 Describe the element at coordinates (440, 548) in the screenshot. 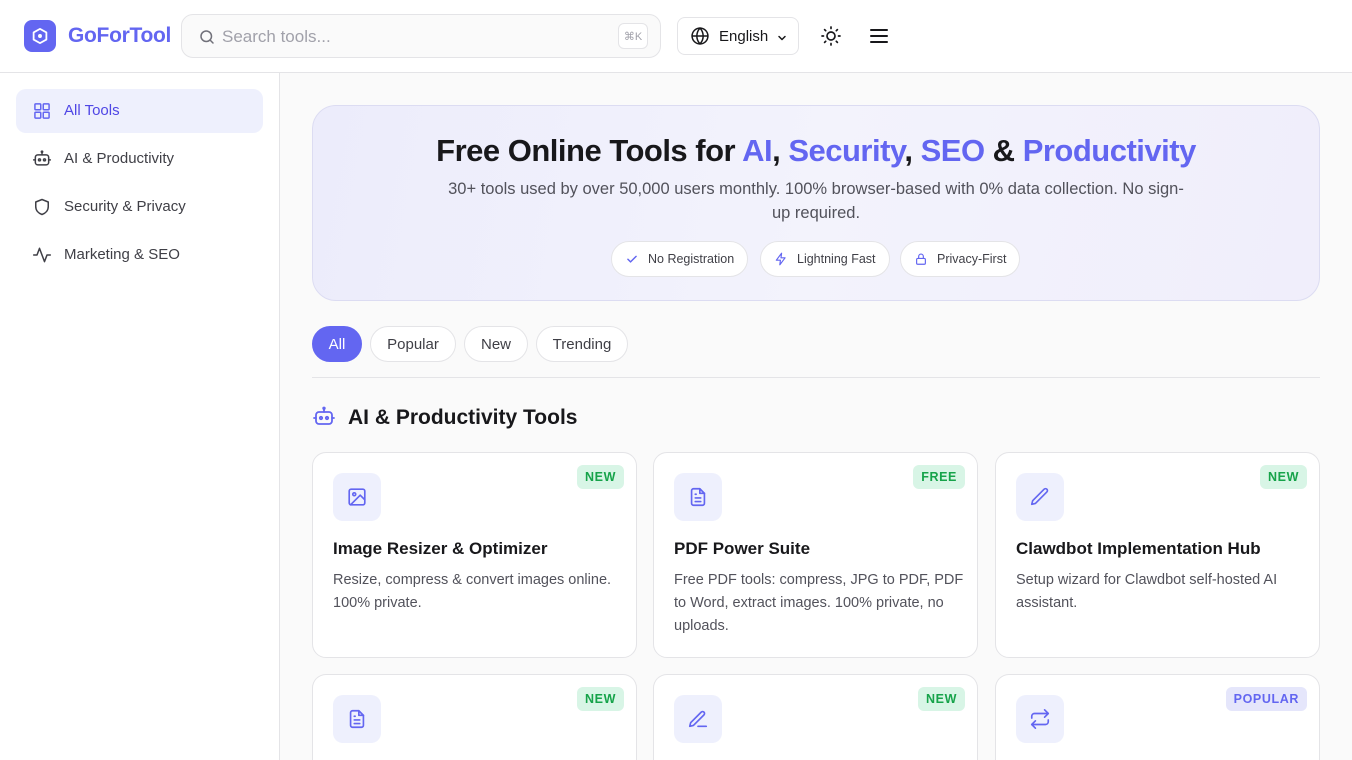

I see `card-title: Image Resizer & Optimizer` at that location.